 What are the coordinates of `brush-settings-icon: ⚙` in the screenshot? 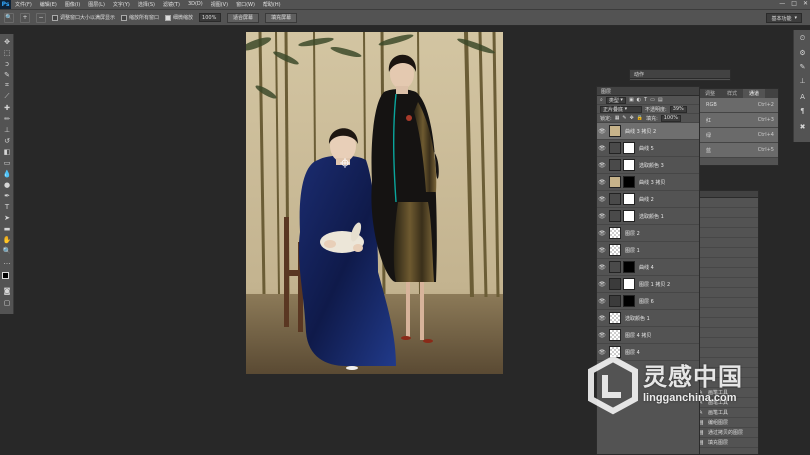 It's located at (802, 52).